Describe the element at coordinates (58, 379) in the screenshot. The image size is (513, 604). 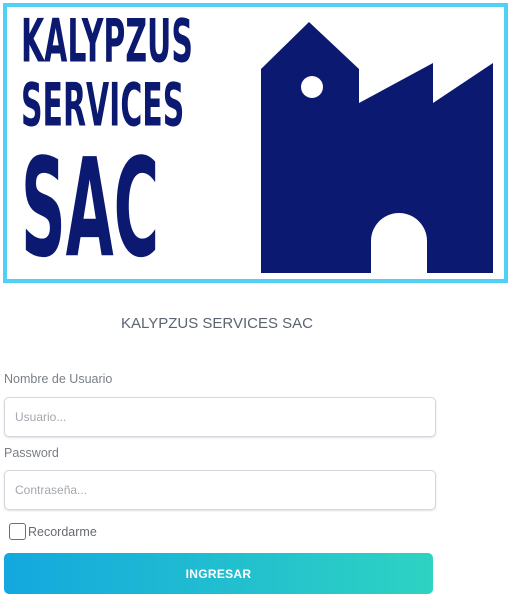
I see `username-label: Nombre de Usuario` at that location.